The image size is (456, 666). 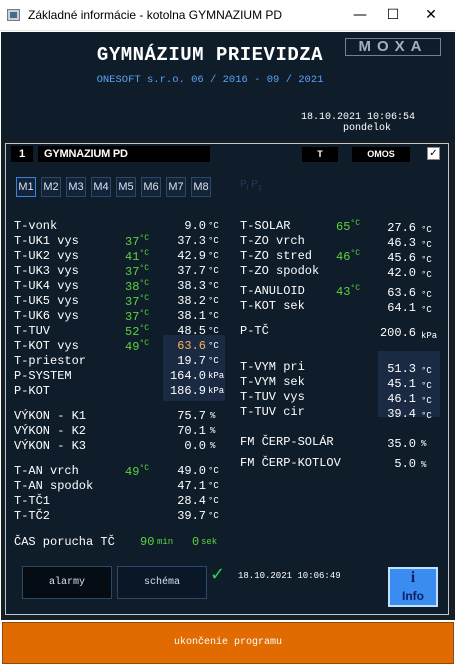 What do you see at coordinates (43, 376) in the screenshot?
I see `label-p-system: P-SYSTEM` at bounding box center [43, 376].